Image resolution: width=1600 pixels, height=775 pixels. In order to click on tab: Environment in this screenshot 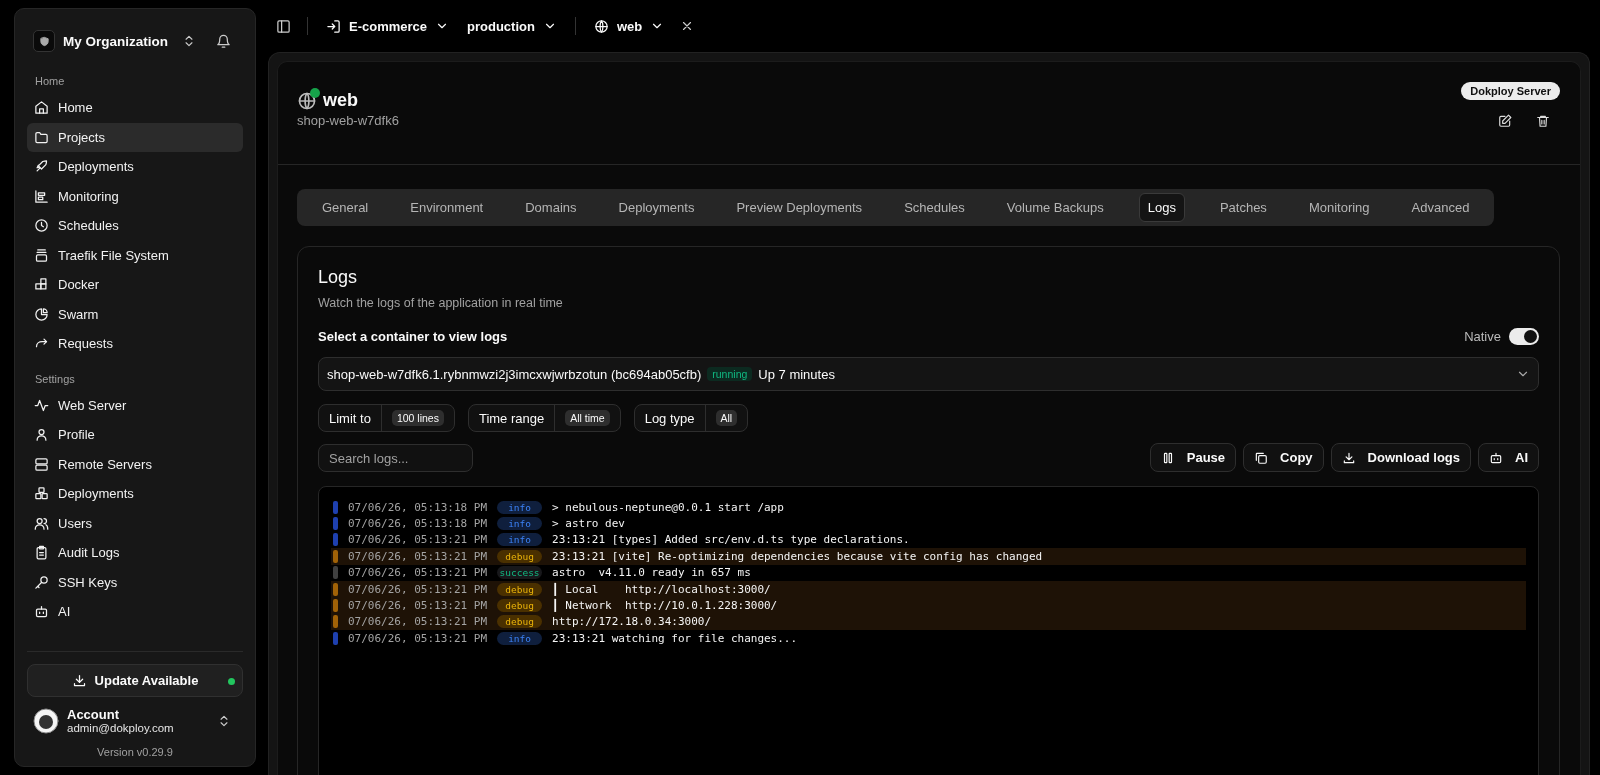, I will do `click(447, 207)`.